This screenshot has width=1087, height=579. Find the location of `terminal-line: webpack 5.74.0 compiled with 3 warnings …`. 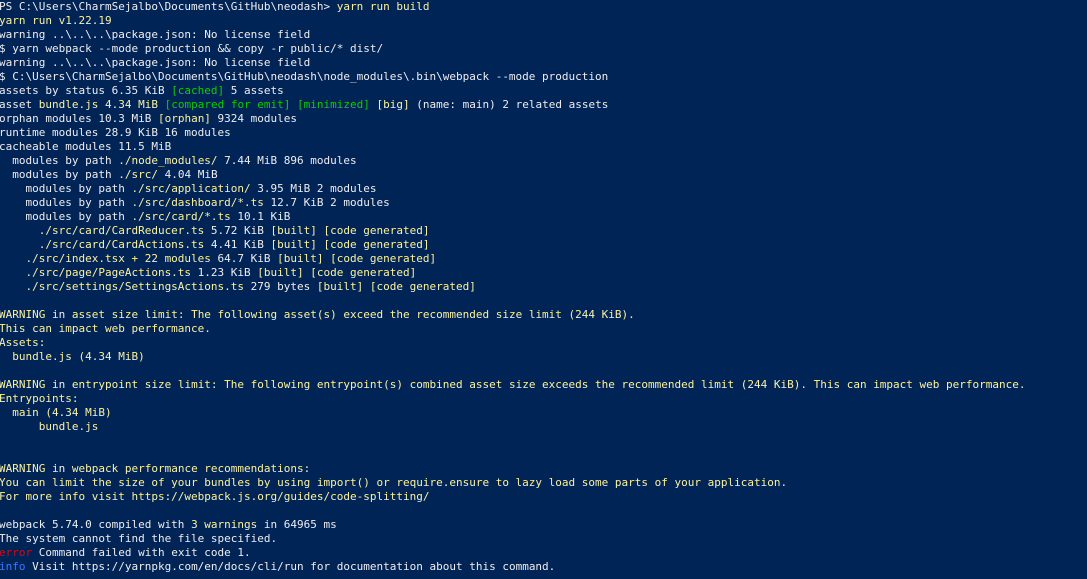

terminal-line: webpack 5.74.0 compiled with 3 warnings … is located at coordinates (543, 525).